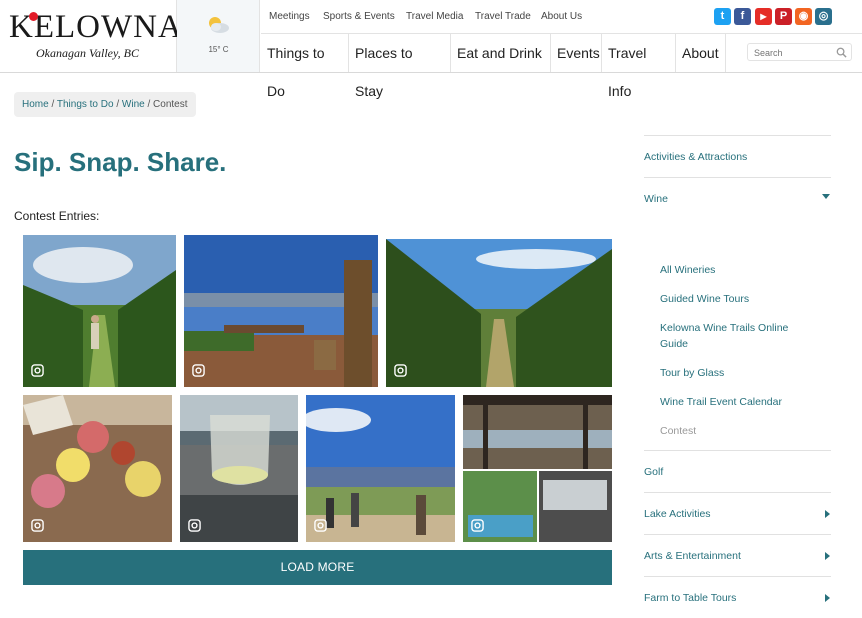  I want to click on sidebar-sub-wine-trail-calendar: Wine Trail Event Calendar, so click(735, 402).